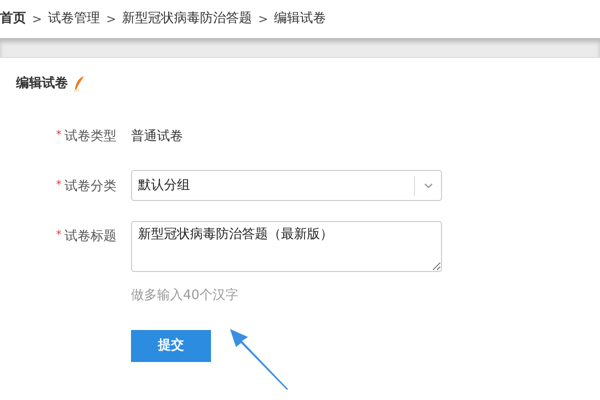 Image resolution: width=600 pixels, height=400 pixels. What do you see at coordinates (13, 19) in the screenshot?
I see `breadcrumb-link: 首页` at bounding box center [13, 19].